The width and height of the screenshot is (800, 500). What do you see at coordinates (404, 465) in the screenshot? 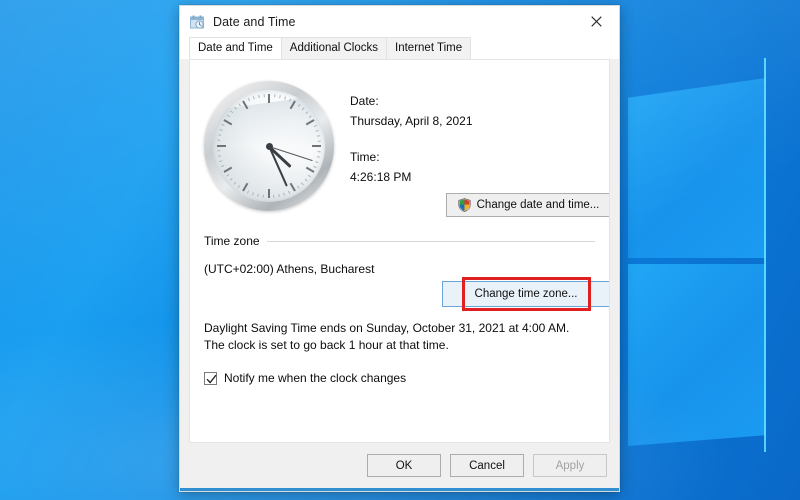
I see `ok-button: OK` at bounding box center [404, 465].